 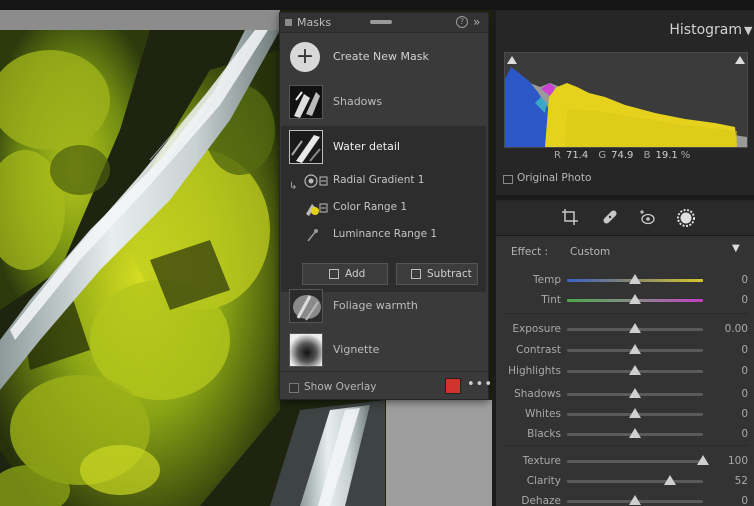 I want to click on add-icon, so click(x=334, y=274).